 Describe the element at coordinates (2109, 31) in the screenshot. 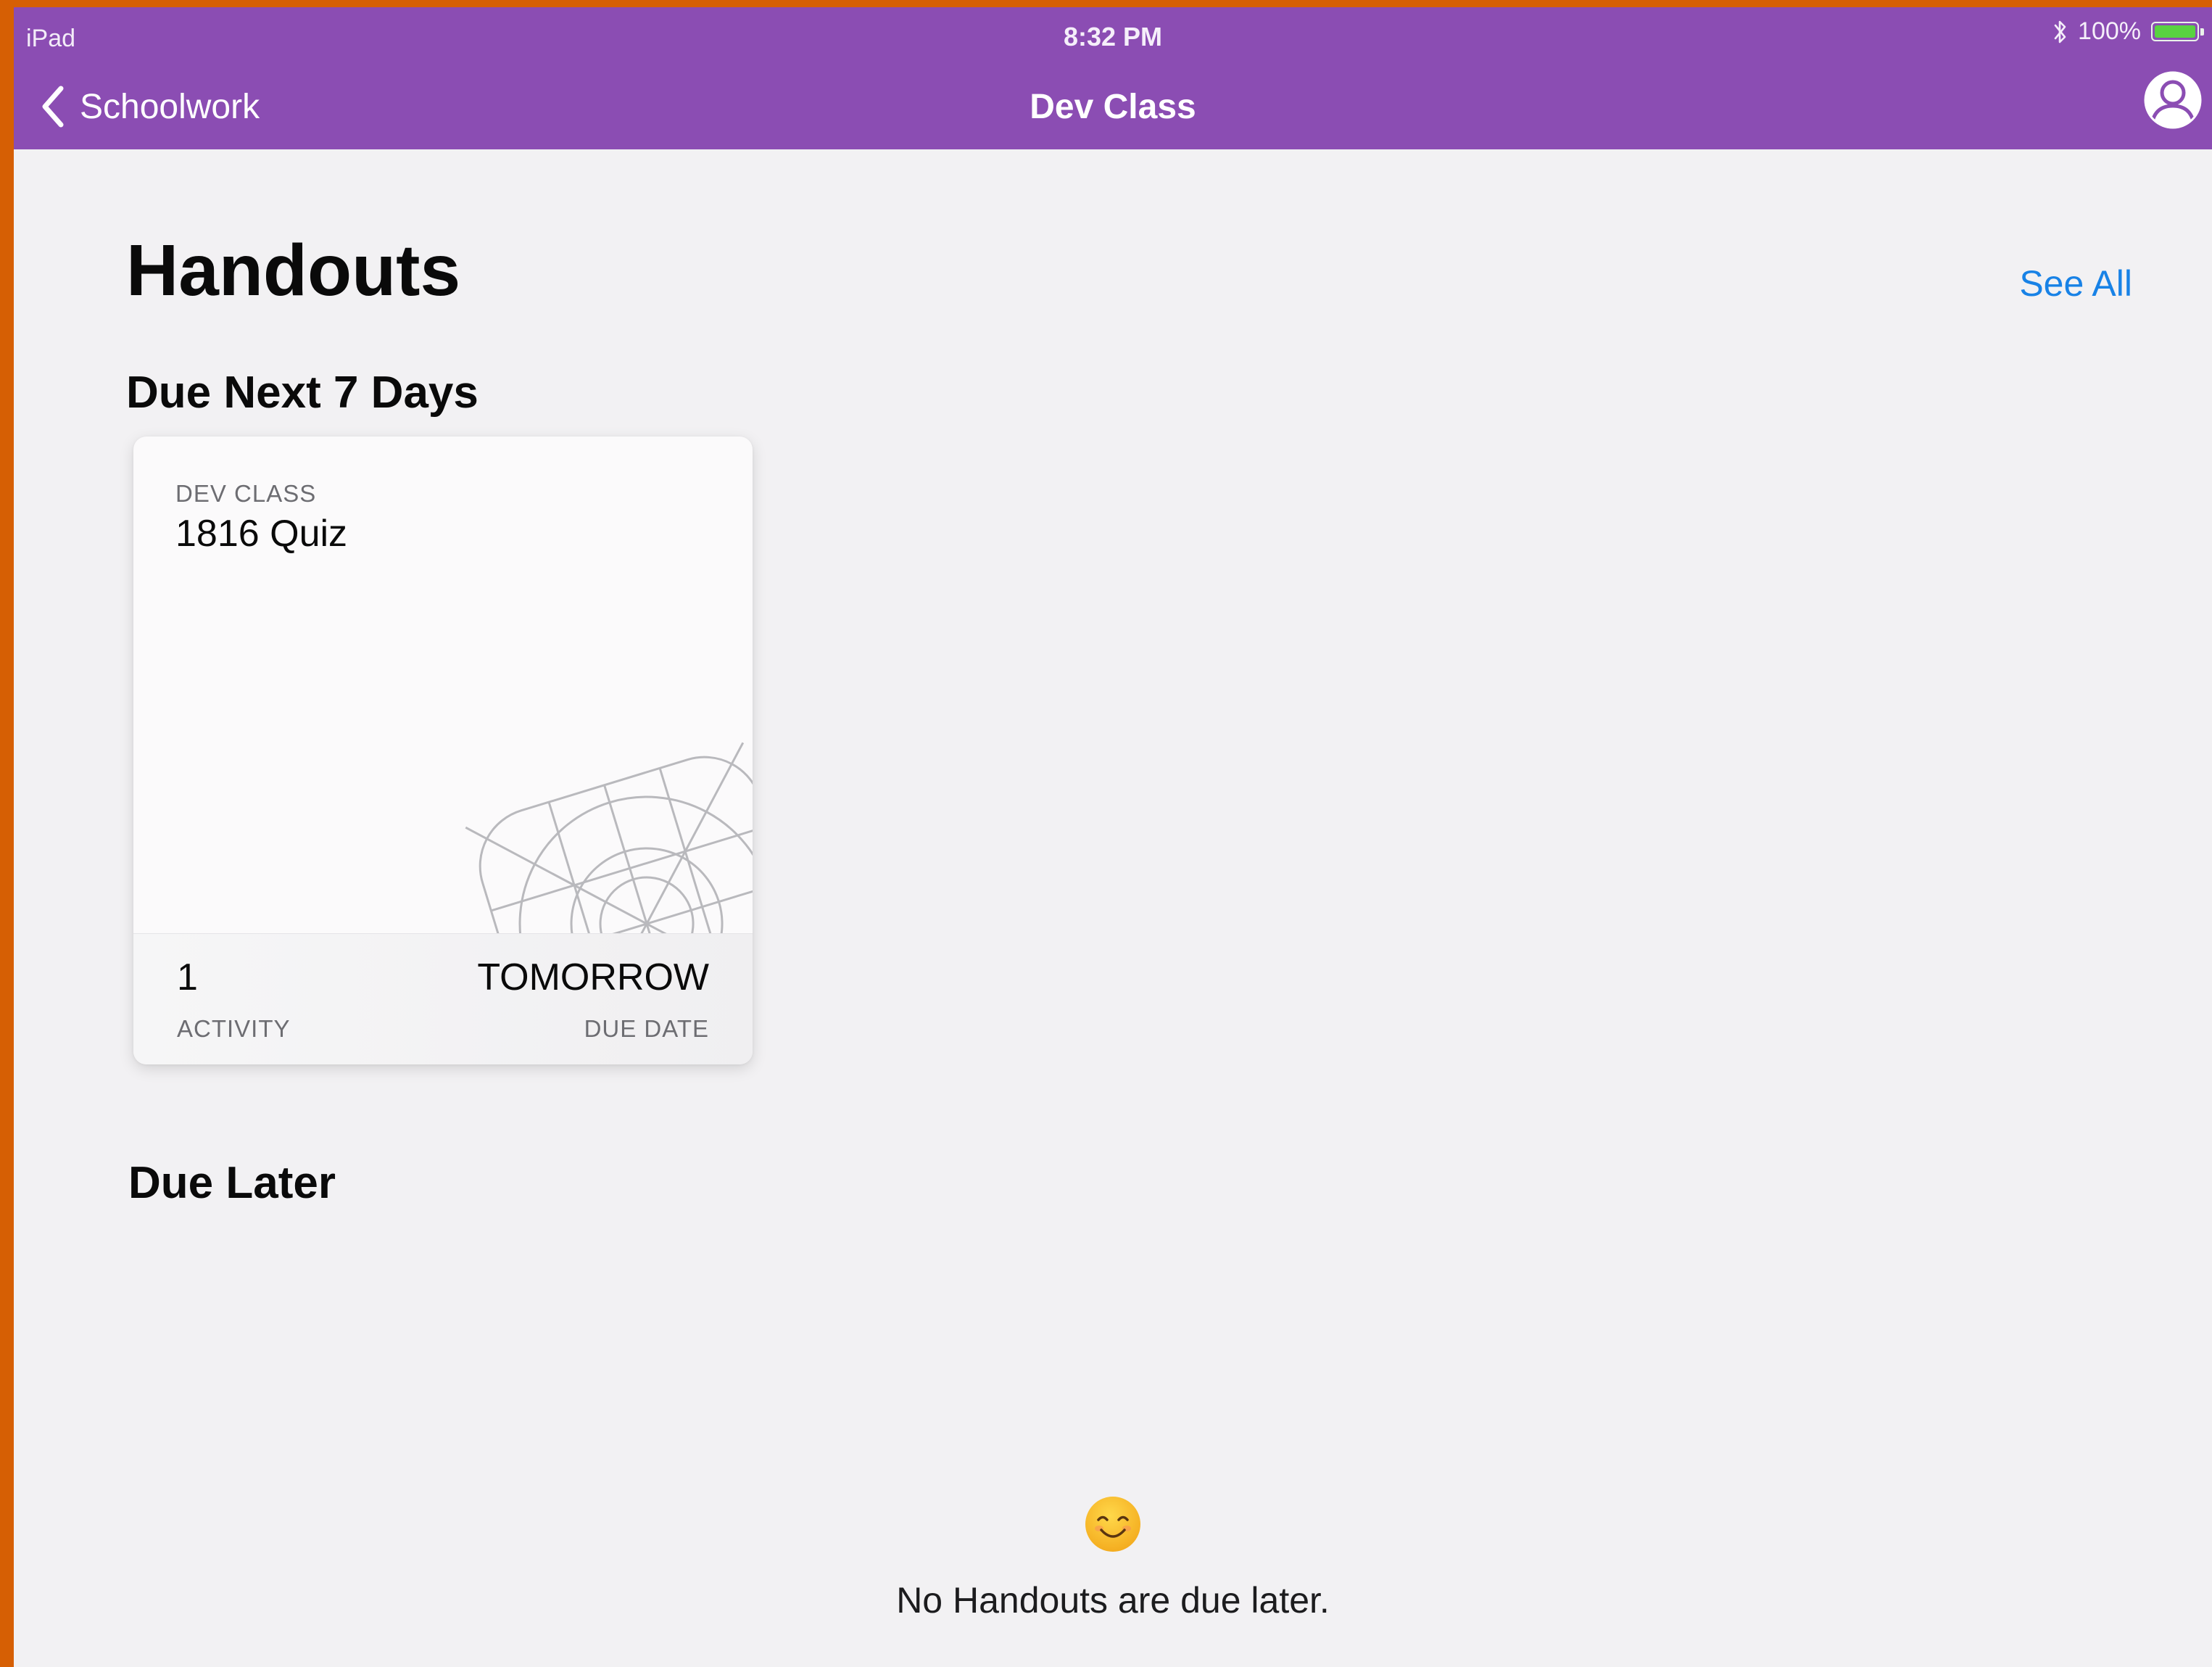

I see `battery-percent: 100%` at that location.